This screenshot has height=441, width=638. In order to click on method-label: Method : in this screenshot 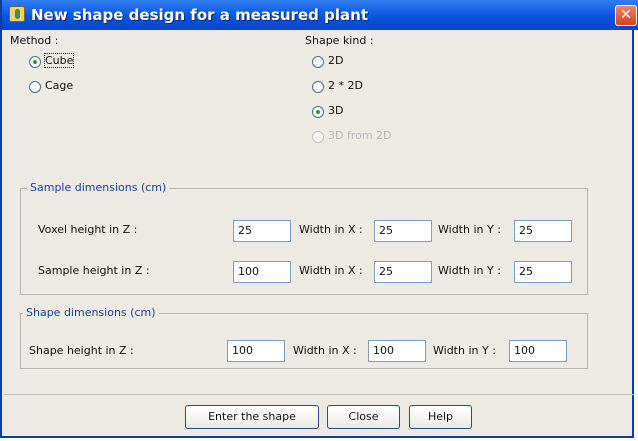, I will do `click(34, 40)`.